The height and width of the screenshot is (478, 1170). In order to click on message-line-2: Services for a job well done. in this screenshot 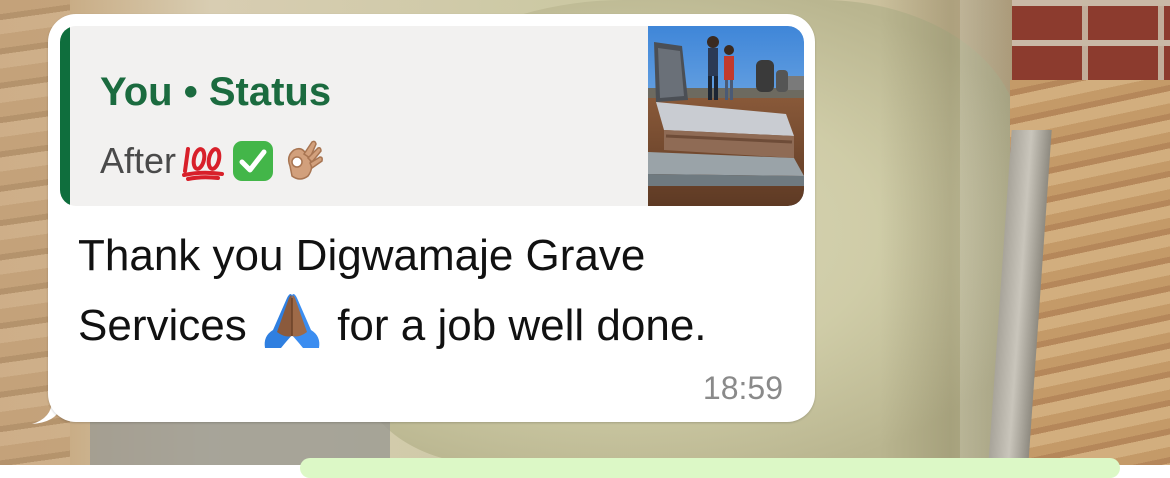, I will do `click(438, 325)`.